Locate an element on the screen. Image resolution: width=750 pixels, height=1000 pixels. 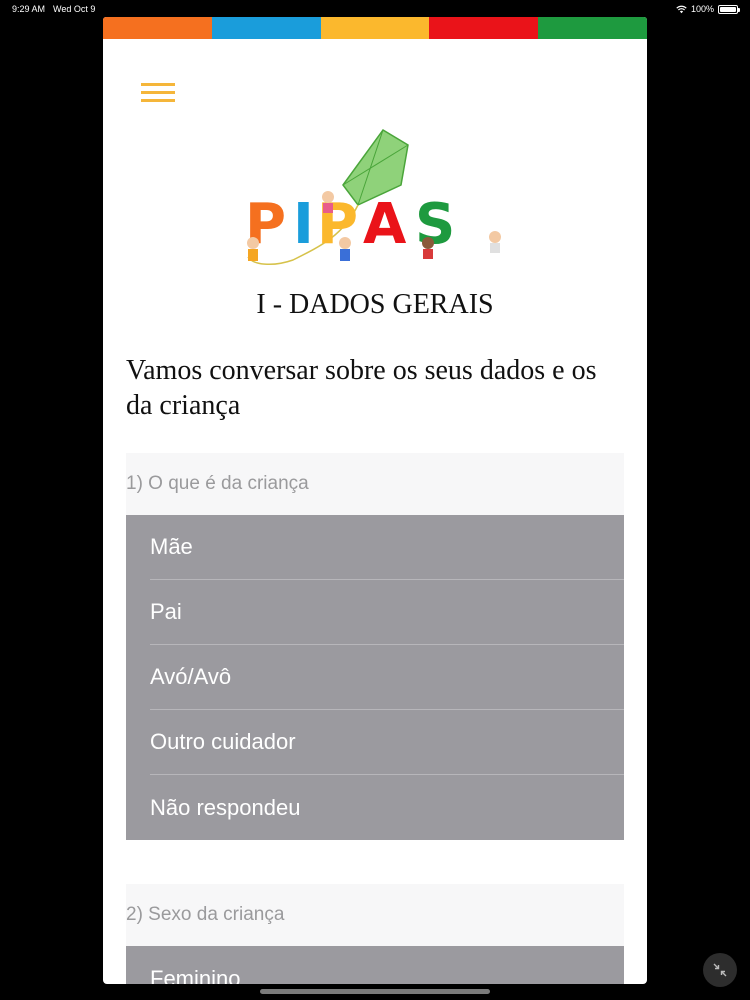
minimize-arrows-glyph is located at coordinates (720, 970).